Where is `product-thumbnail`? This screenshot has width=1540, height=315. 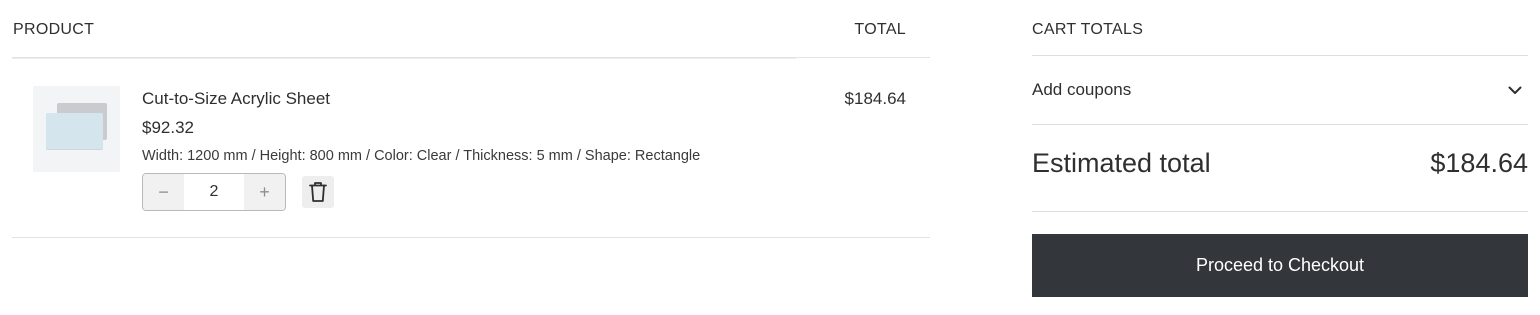
product-thumbnail is located at coordinates (76, 129).